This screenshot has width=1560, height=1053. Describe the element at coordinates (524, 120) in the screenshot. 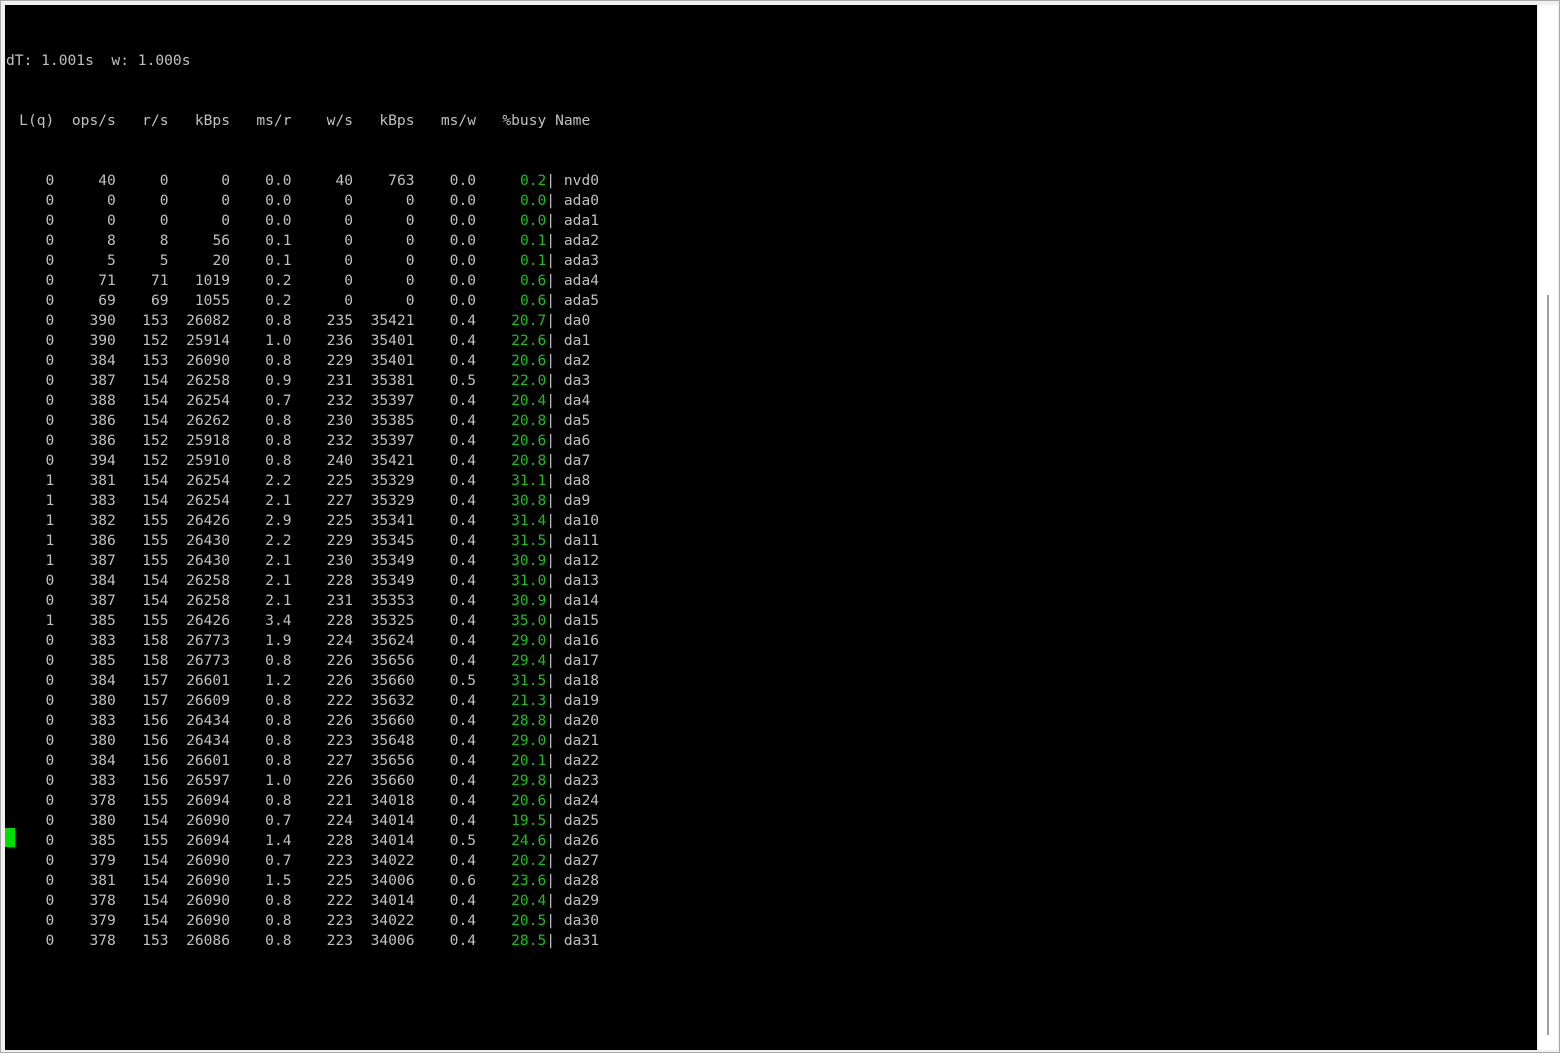

I see `header-busy: %busy` at that location.